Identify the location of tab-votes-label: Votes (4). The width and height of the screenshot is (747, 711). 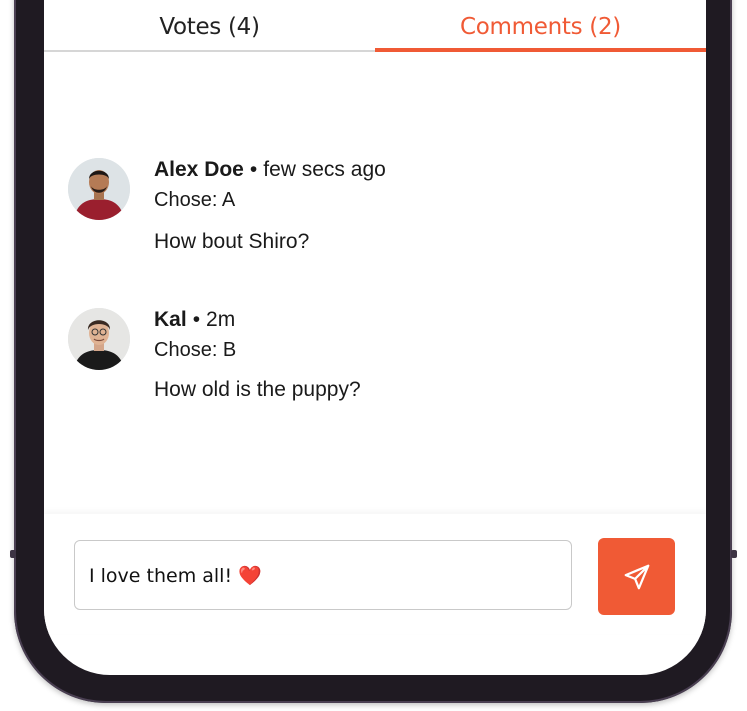
(209, 27).